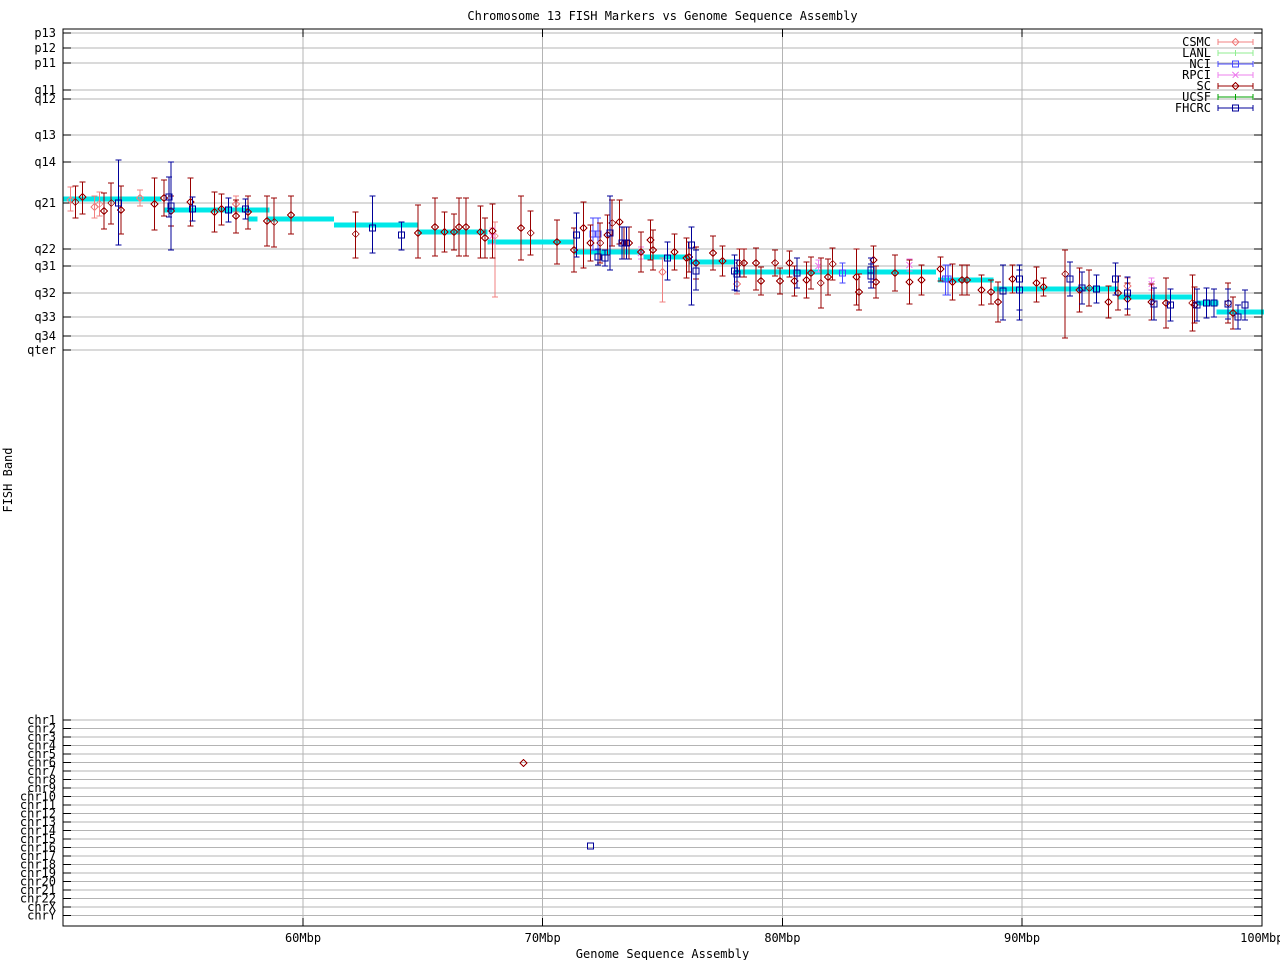 The height and width of the screenshot is (960, 1280). I want to click on legend-label-fhcrc: FHCRC, so click(1193, 108).